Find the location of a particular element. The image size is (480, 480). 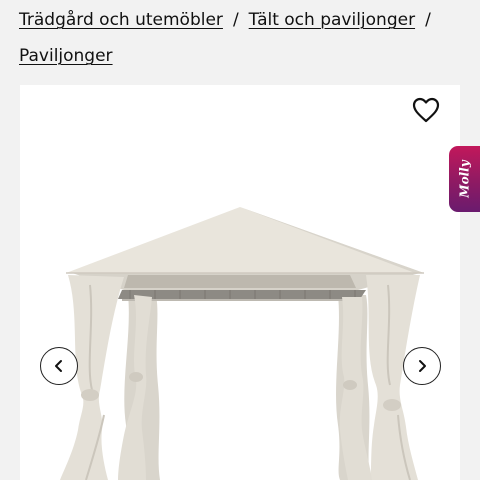

breadcrumb-link-gazebos: Paviljonger is located at coordinates (66, 56).